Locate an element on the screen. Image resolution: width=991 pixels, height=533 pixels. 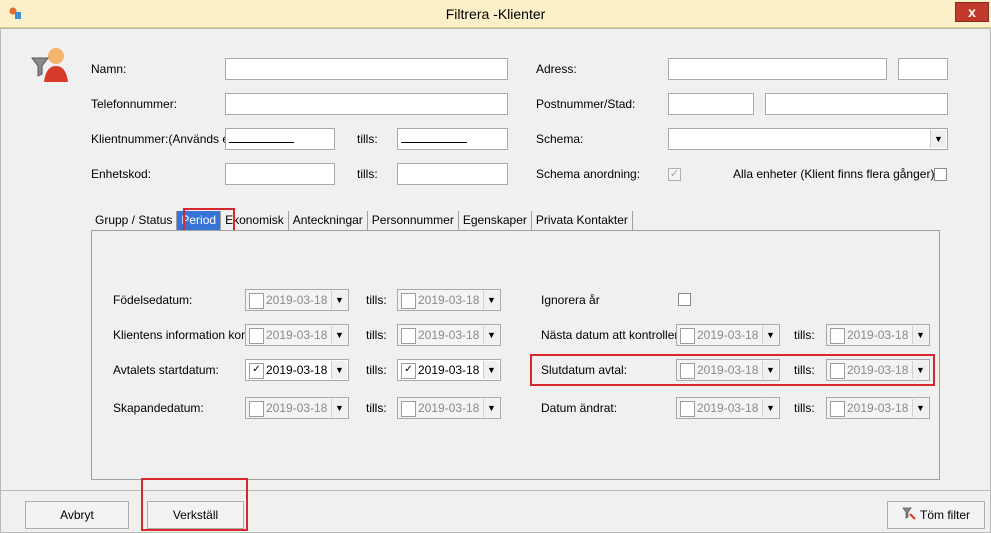
window-title: Filtrera -Klienter is located at coordinates (495, 14).